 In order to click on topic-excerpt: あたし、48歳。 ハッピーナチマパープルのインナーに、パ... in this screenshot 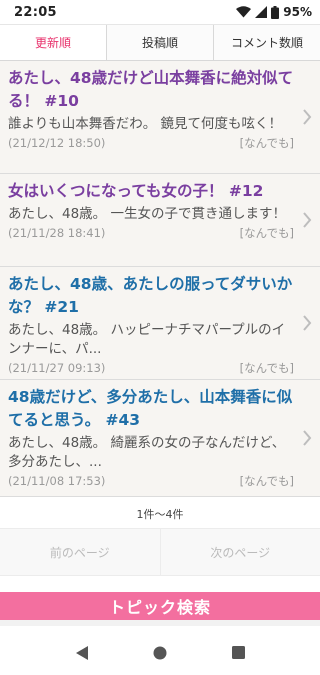, I will do `click(147, 339)`.